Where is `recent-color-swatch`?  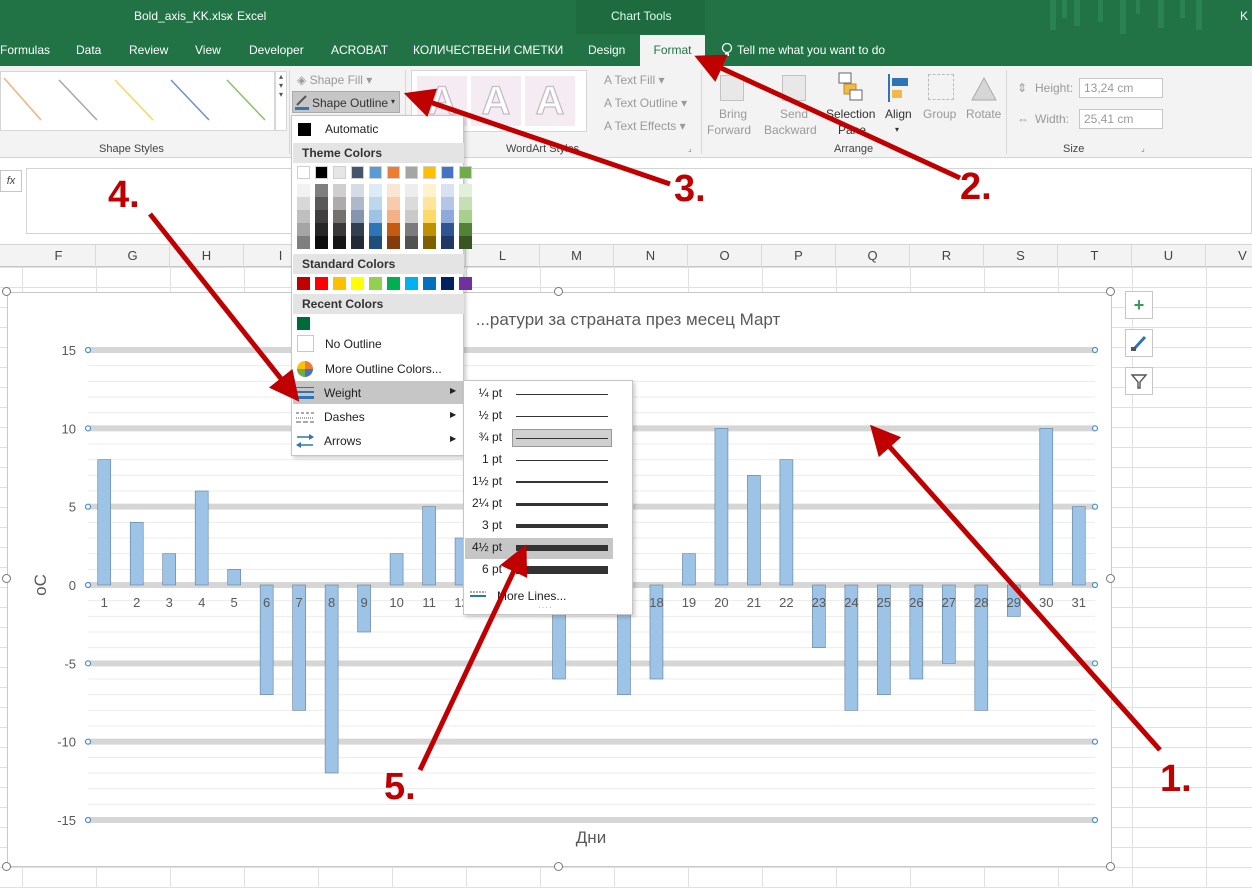 recent-color-swatch is located at coordinates (303, 323).